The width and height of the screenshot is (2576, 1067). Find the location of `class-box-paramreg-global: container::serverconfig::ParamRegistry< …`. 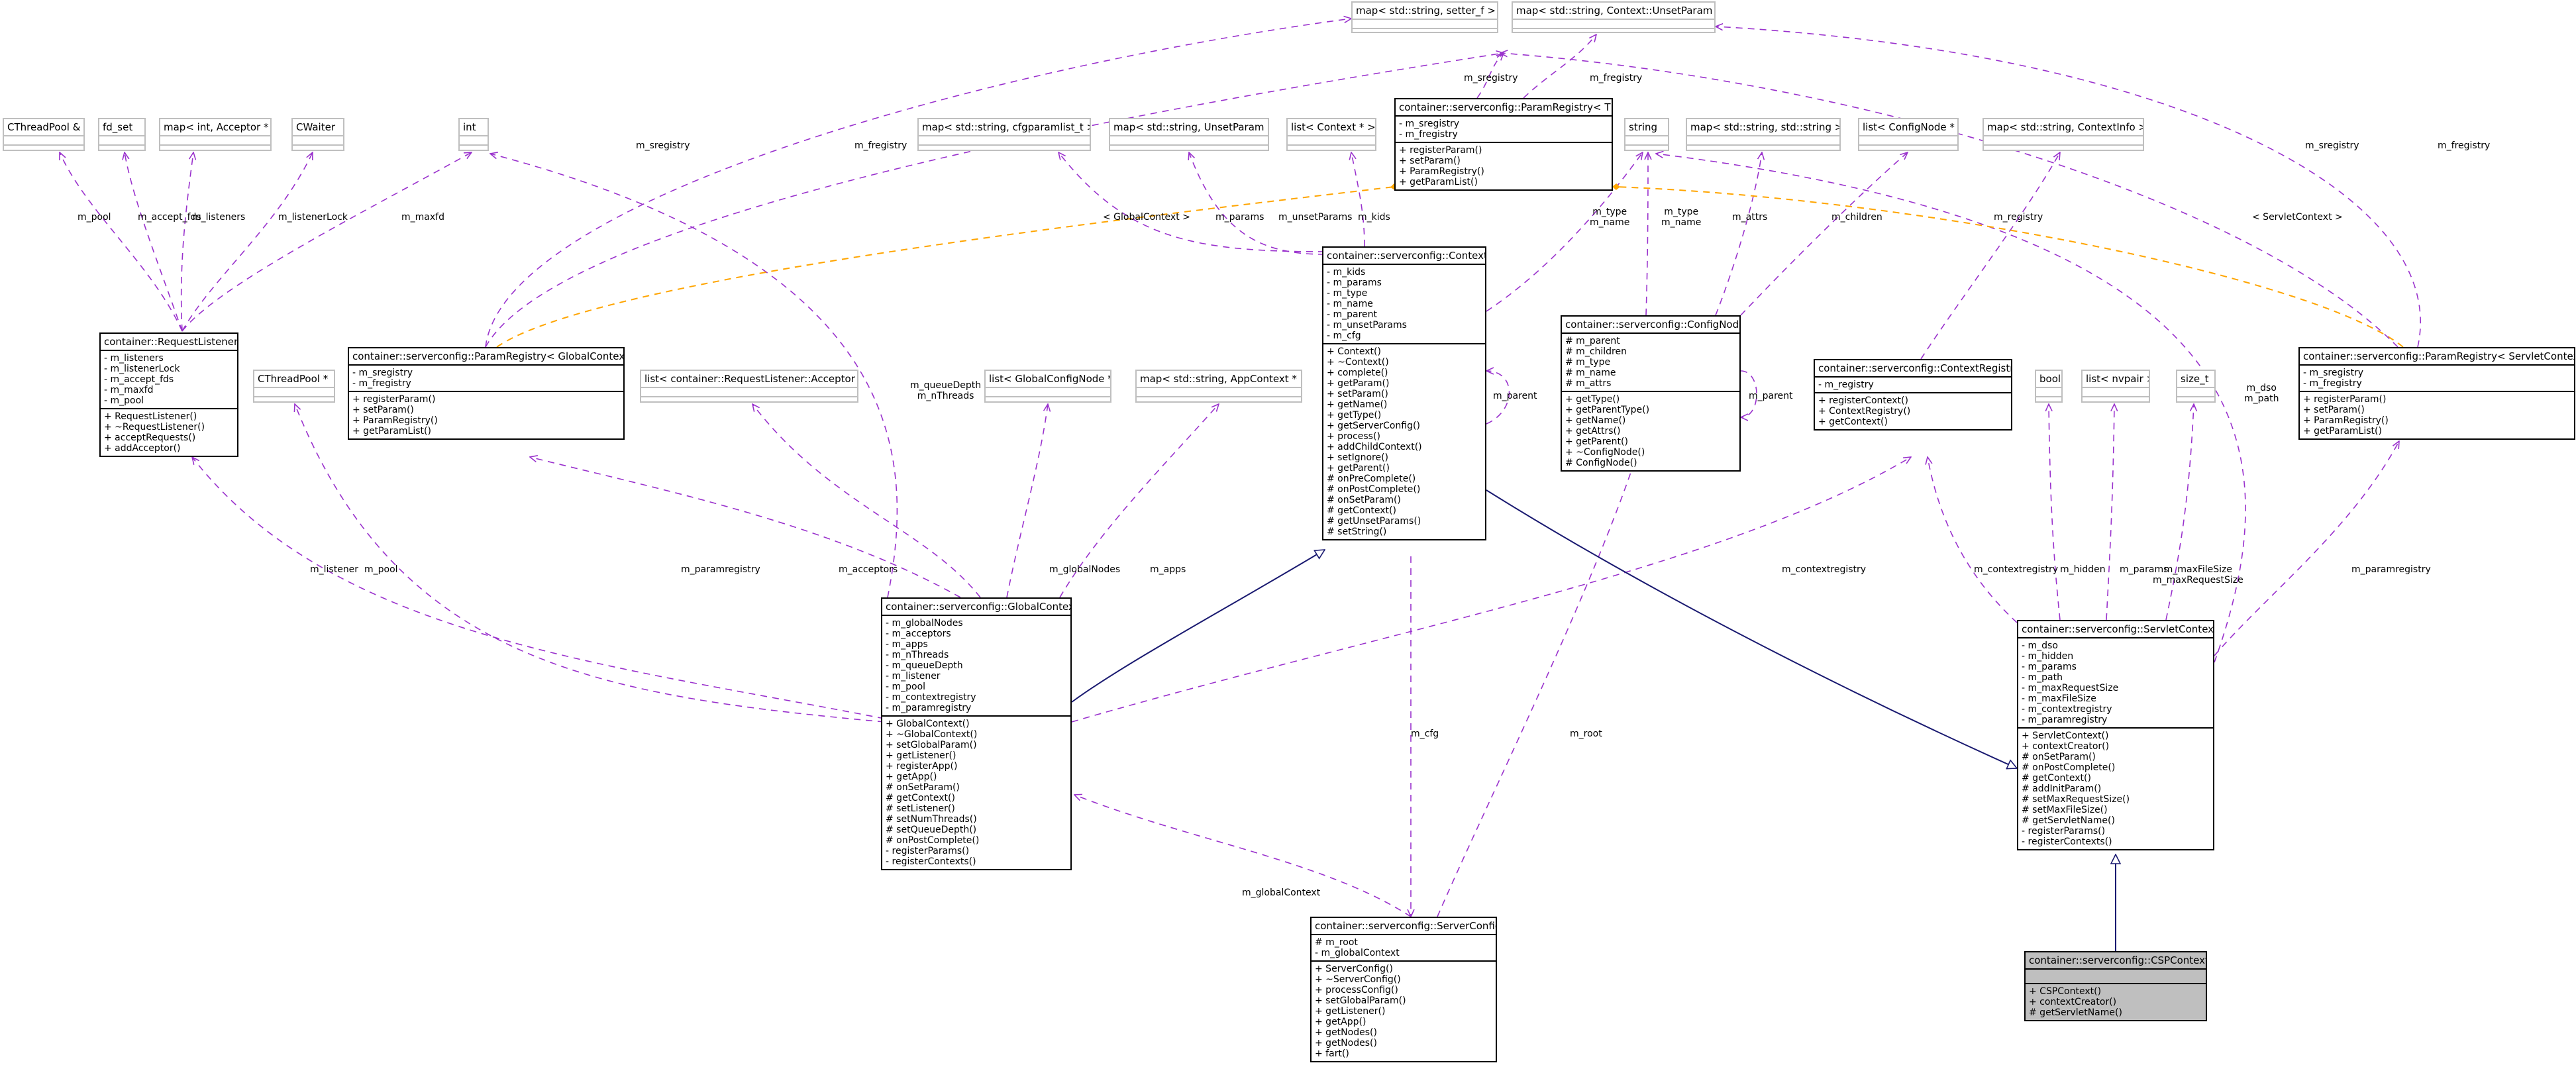

class-box-paramreg-global: container::serverconfig::ParamRegistry< … is located at coordinates (486, 393).